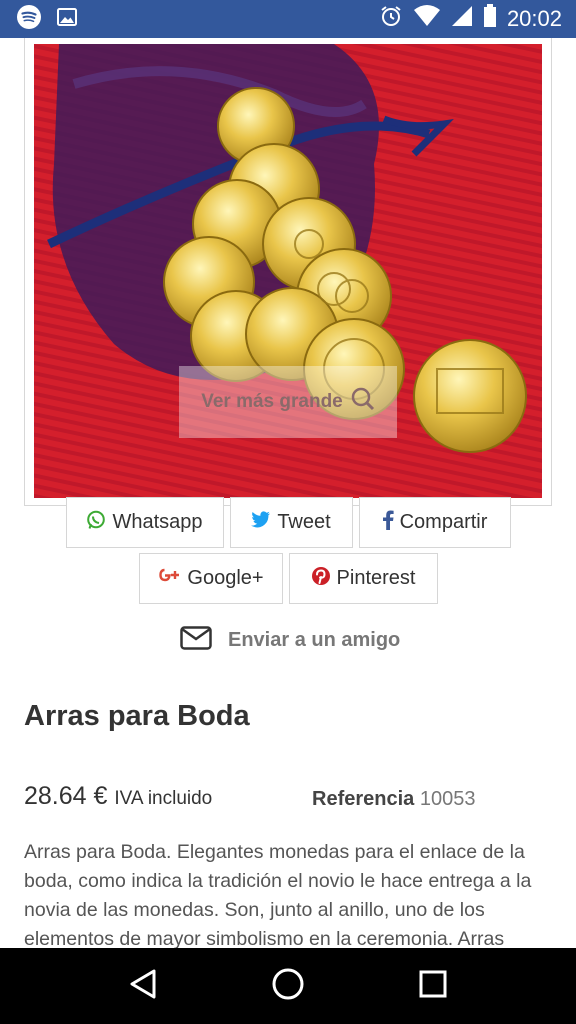 This screenshot has width=576, height=1024. What do you see at coordinates (272, 401) in the screenshot?
I see `enlarge-label: Ver más grande` at bounding box center [272, 401].